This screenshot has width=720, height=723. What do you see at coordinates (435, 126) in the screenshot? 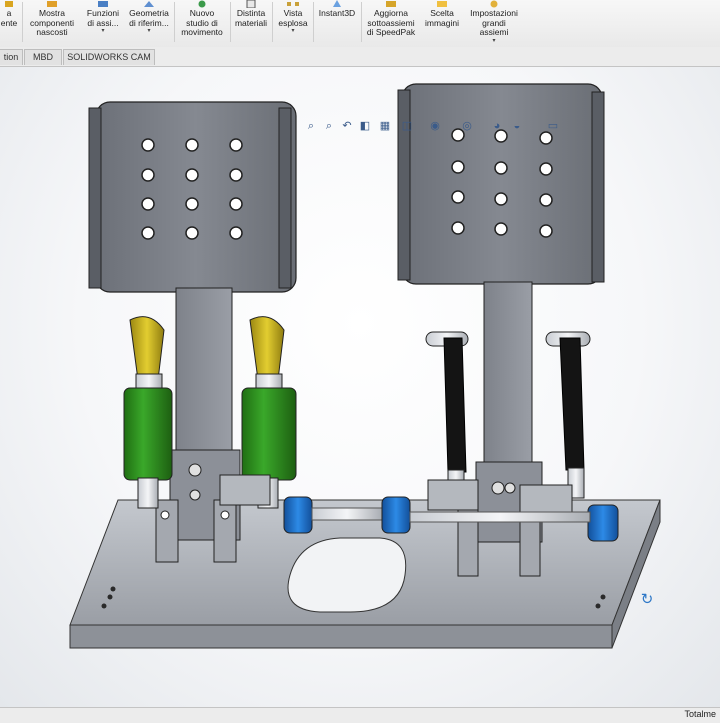
I see `display-style-icon: ◉` at bounding box center [435, 126].